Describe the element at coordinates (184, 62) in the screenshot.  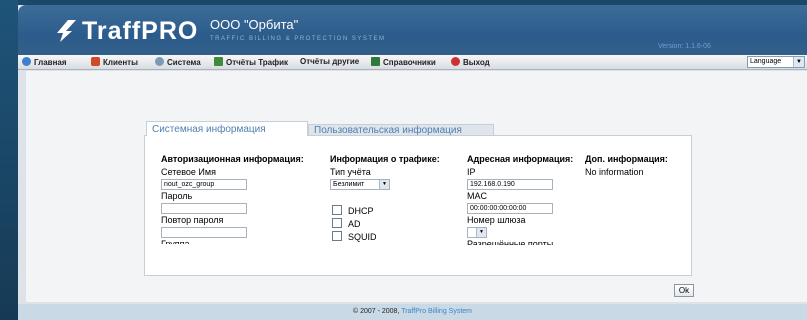
I see `menu-item-label: Система` at that location.